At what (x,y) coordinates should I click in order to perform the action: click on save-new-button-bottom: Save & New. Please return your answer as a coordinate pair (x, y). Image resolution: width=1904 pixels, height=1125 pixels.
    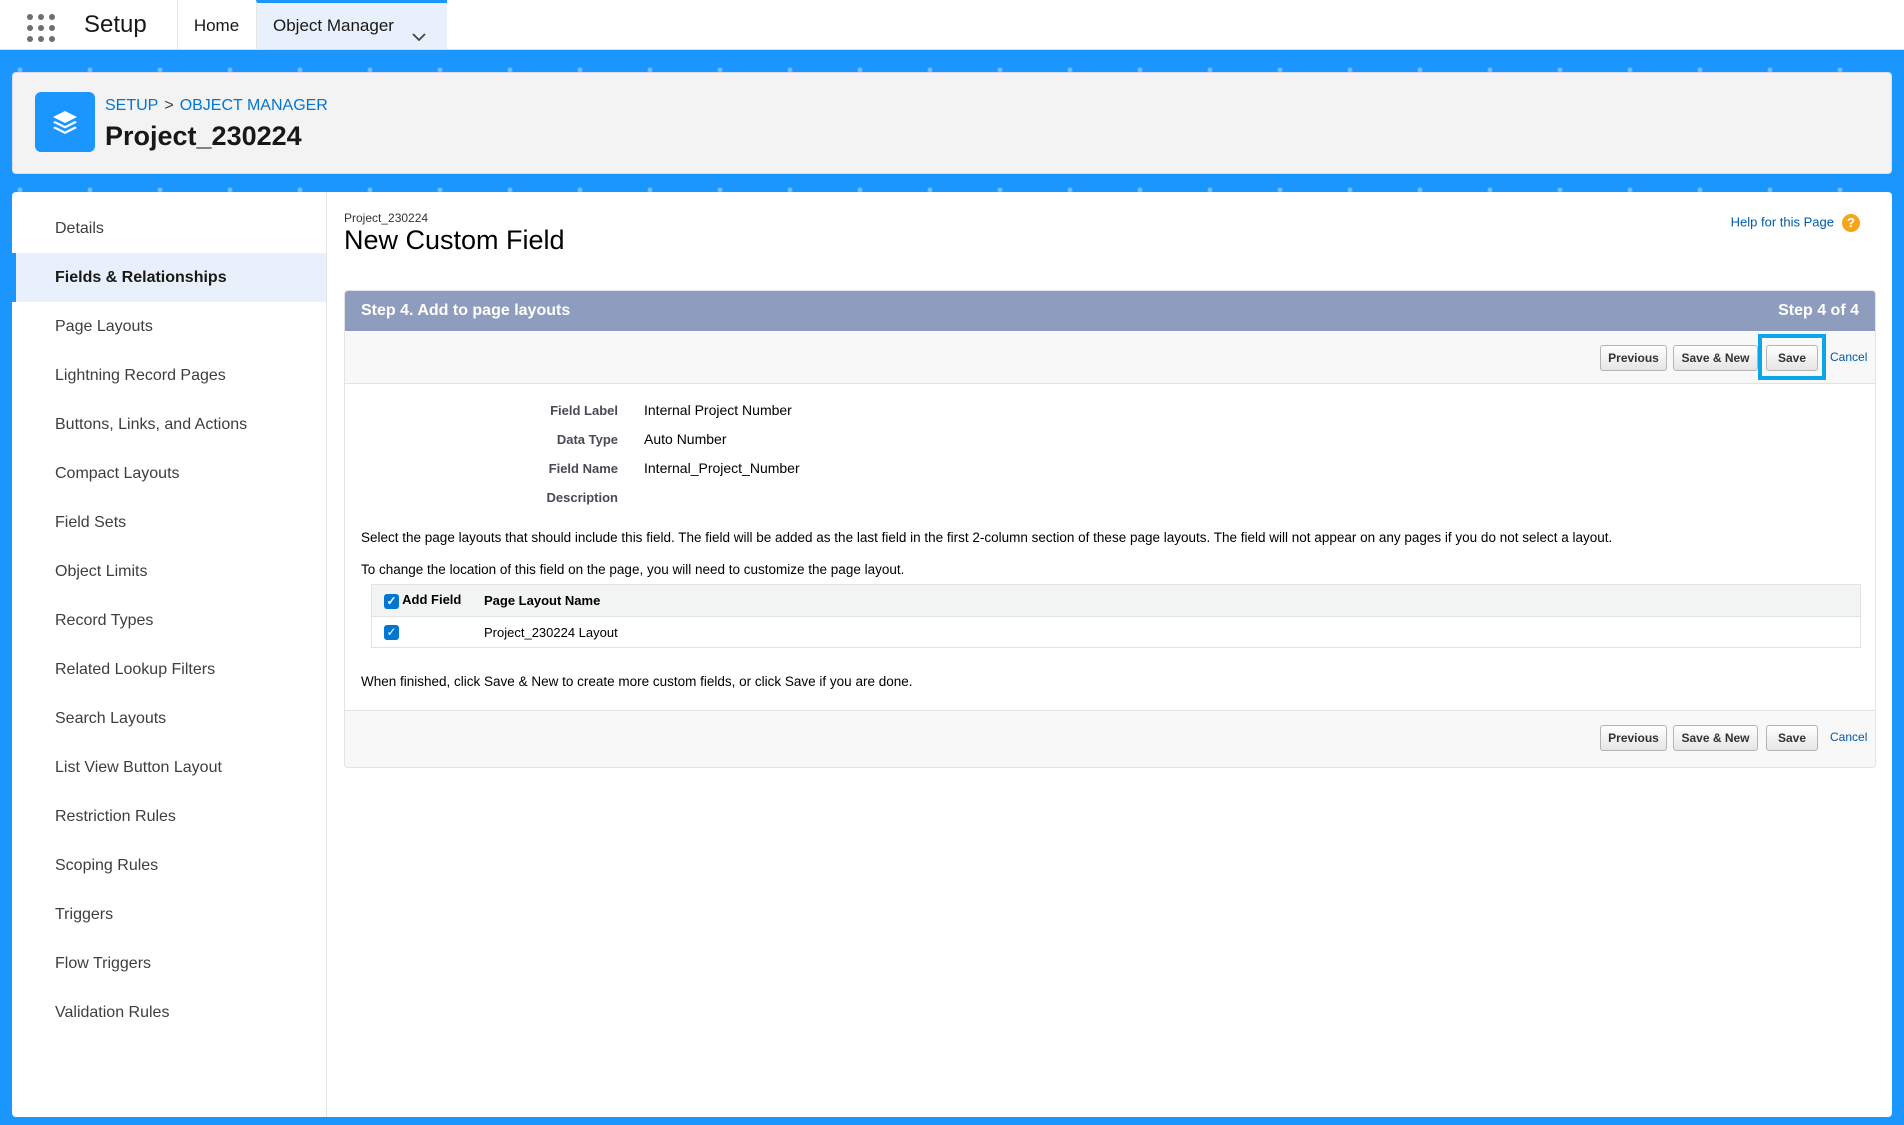
    Looking at the image, I should click on (1715, 738).